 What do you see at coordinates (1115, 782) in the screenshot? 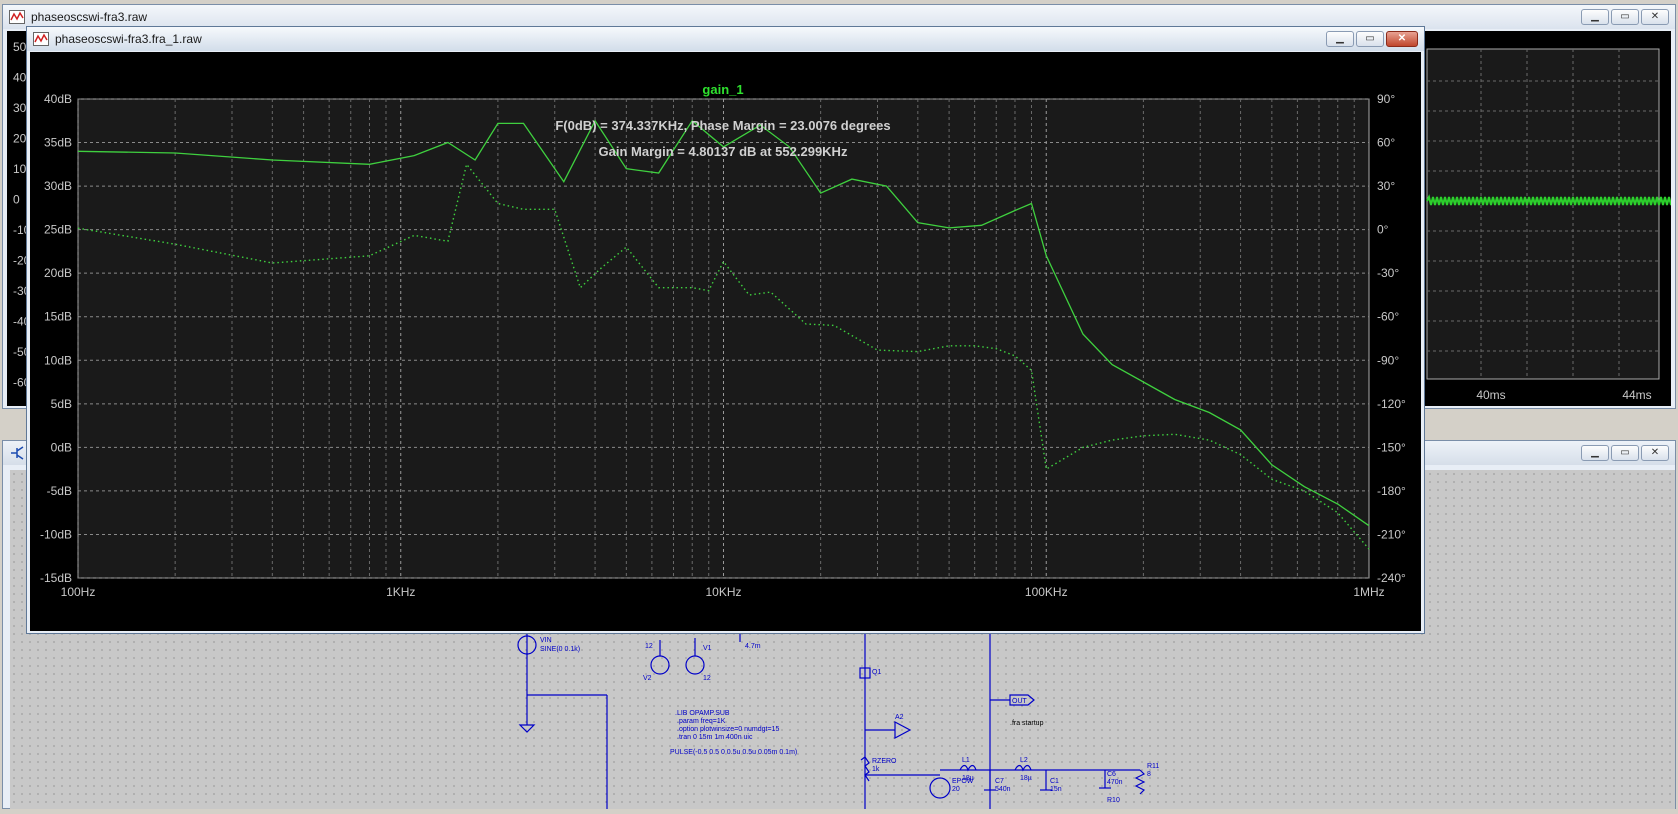
I see `schematic-label: 470n` at bounding box center [1115, 782].